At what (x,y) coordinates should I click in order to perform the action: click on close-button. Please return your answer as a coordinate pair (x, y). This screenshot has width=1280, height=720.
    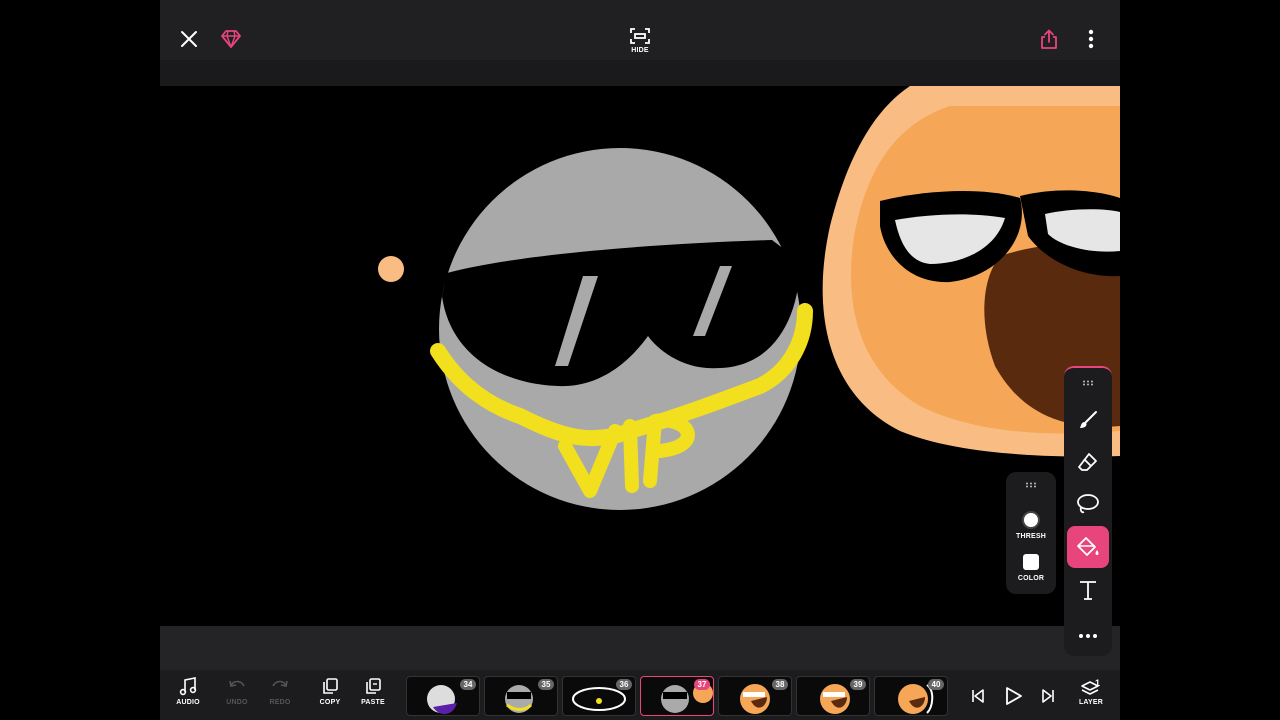
    Looking at the image, I should click on (189, 39).